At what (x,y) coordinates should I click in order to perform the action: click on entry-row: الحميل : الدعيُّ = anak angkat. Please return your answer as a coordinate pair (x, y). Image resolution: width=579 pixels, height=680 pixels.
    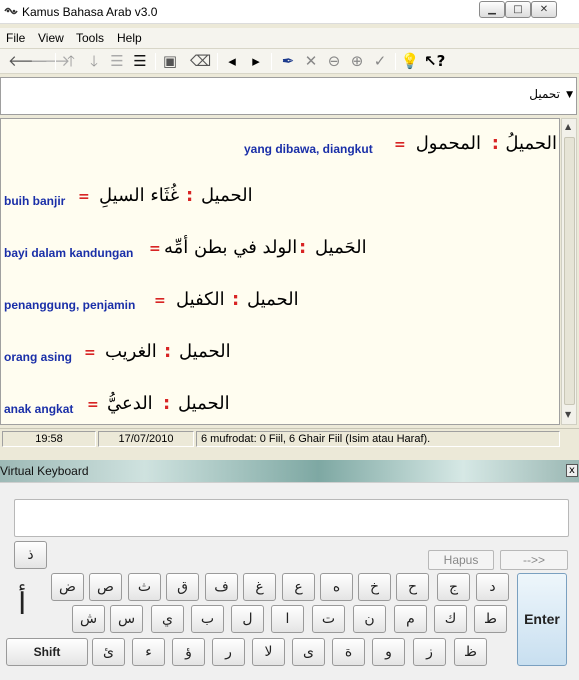
    Looking at the image, I should click on (280, 406).